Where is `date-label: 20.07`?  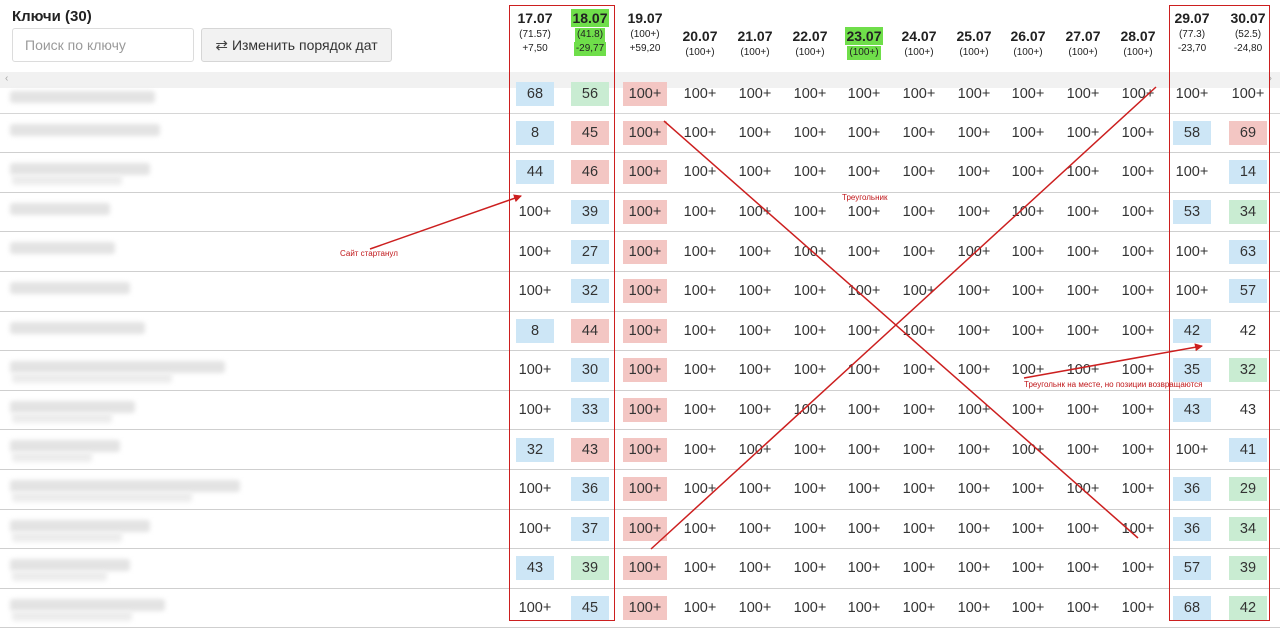 date-label: 20.07 is located at coordinates (700, 36).